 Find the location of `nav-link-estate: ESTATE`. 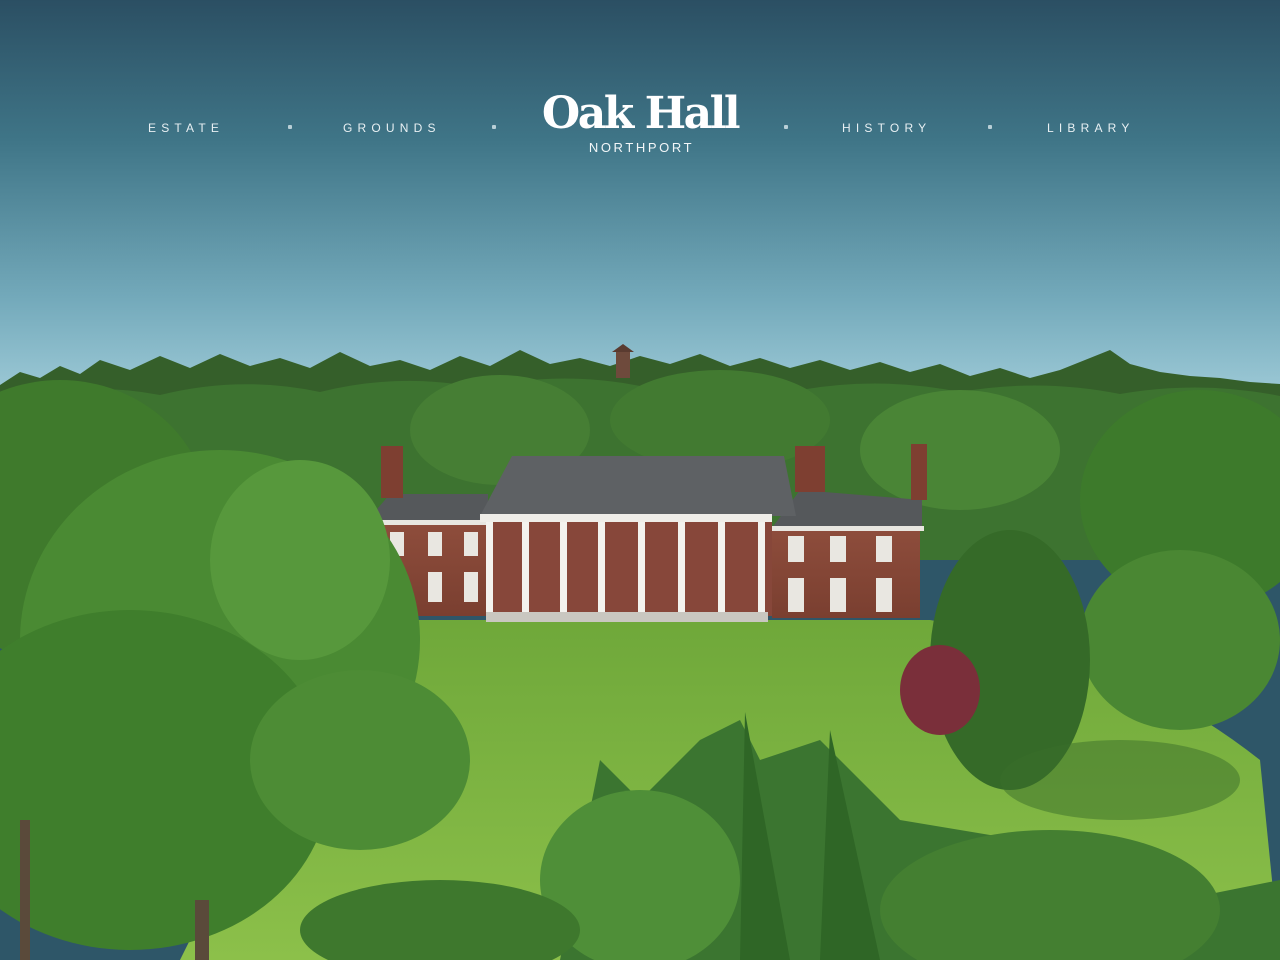

nav-link-estate: ESTATE is located at coordinates (186, 128).